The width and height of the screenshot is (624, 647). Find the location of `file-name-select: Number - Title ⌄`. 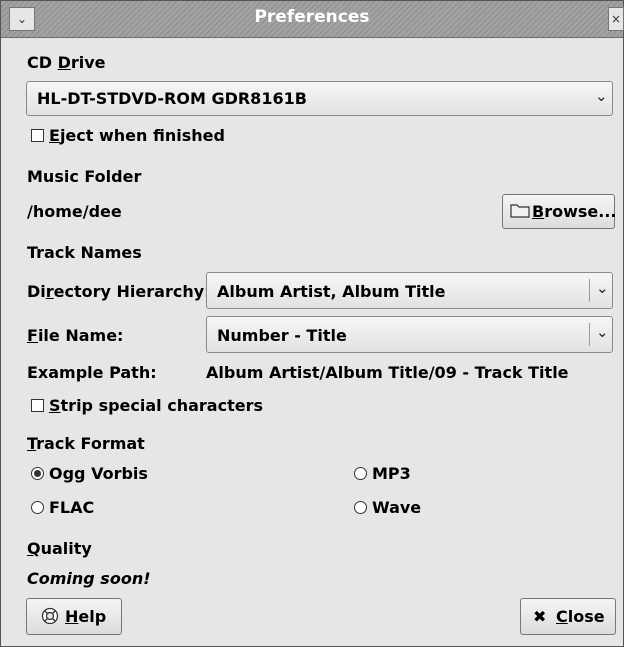

file-name-select: Number - Title ⌄ is located at coordinates (409, 334).